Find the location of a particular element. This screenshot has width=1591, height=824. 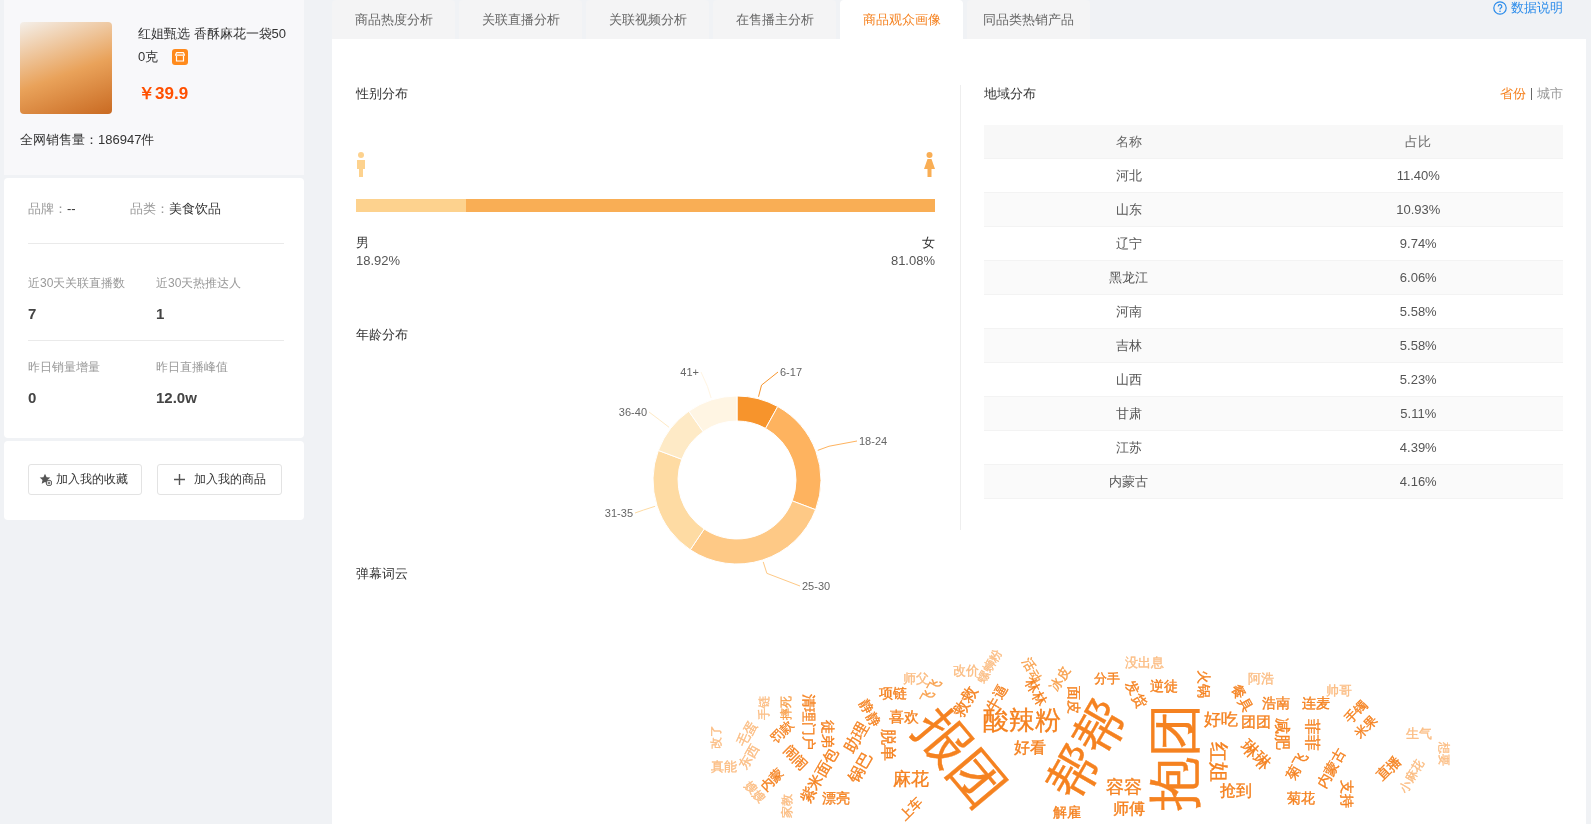

table-cell: 5.11% is located at coordinates (1418, 413).